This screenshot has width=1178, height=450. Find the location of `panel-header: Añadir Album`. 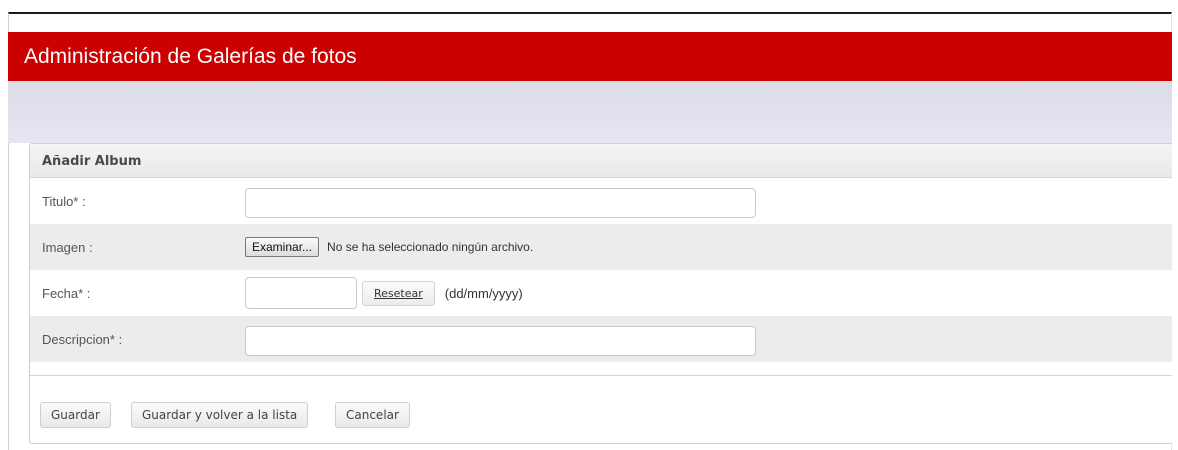

panel-header: Añadir Album is located at coordinates (601, 161).